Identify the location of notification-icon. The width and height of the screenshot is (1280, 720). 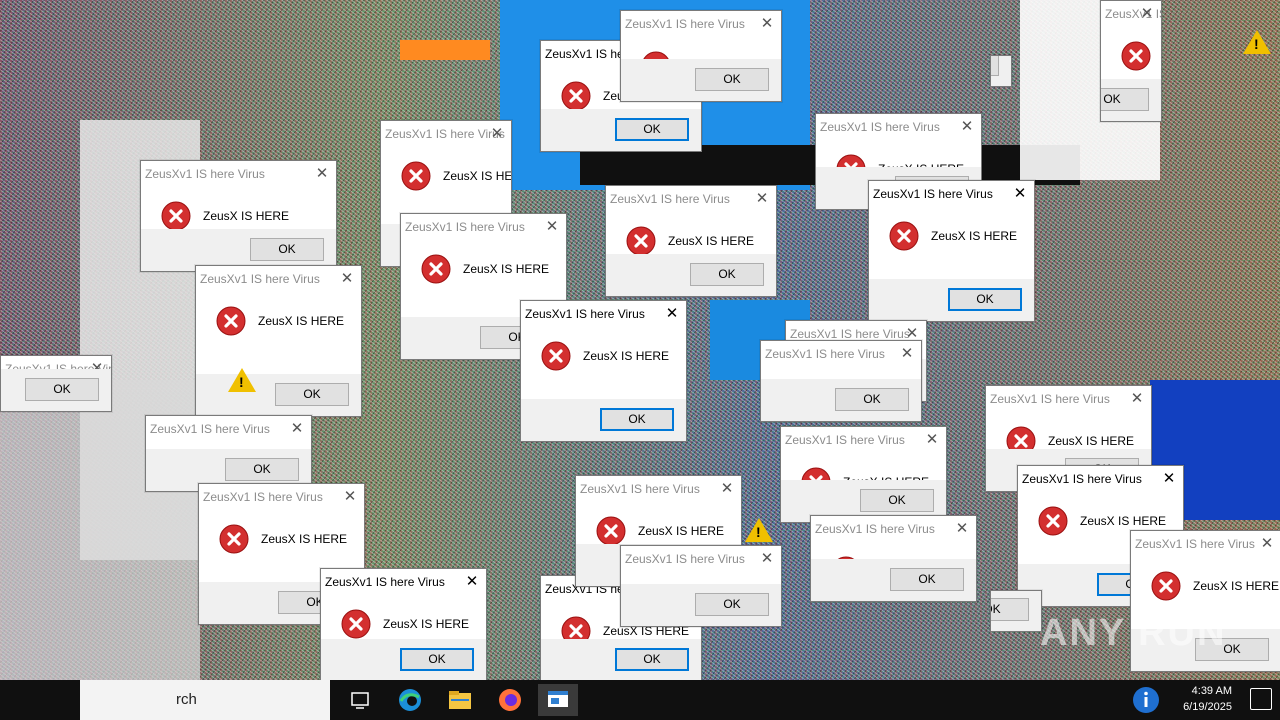
(1261, 699).